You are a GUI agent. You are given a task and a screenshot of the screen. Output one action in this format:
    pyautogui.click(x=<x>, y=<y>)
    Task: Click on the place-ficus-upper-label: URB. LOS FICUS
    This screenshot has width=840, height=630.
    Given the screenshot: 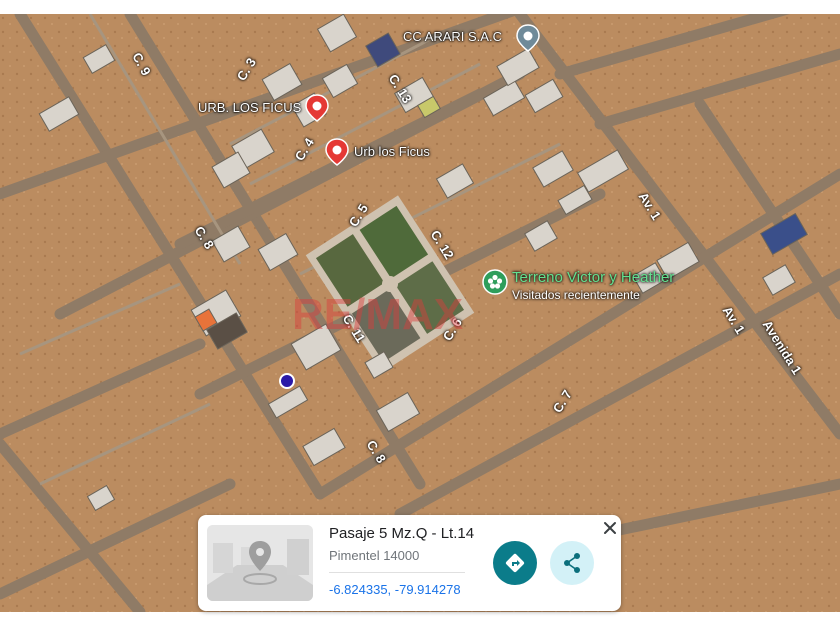 What is the action you would take?
    pyautogui.click(x=250, y=107)
    